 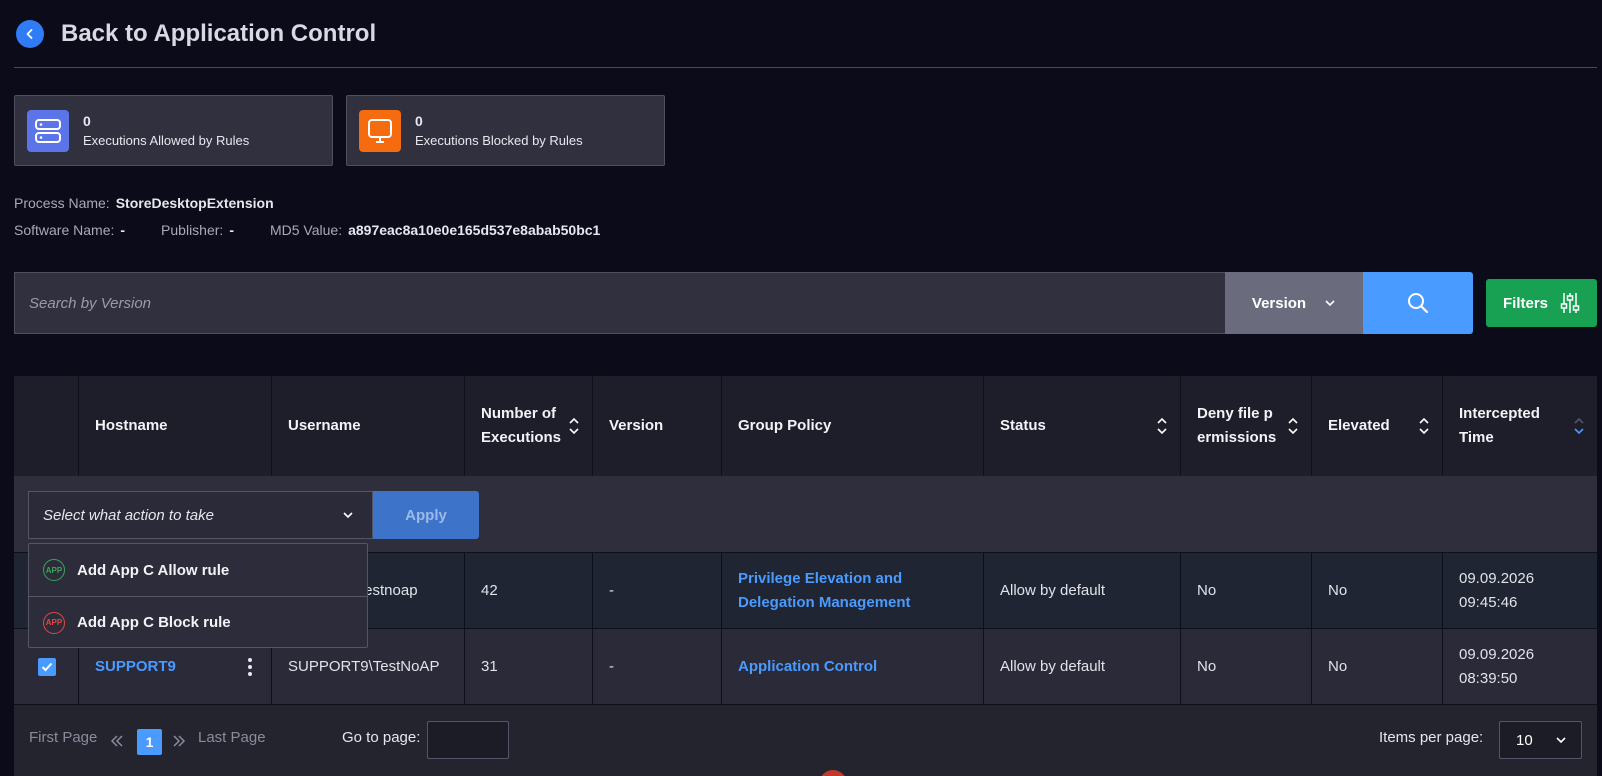 What do you see at coordinates (1082, 426) in the screenshot?
I see `col-status: Status` at bounding box center [1082, 426].